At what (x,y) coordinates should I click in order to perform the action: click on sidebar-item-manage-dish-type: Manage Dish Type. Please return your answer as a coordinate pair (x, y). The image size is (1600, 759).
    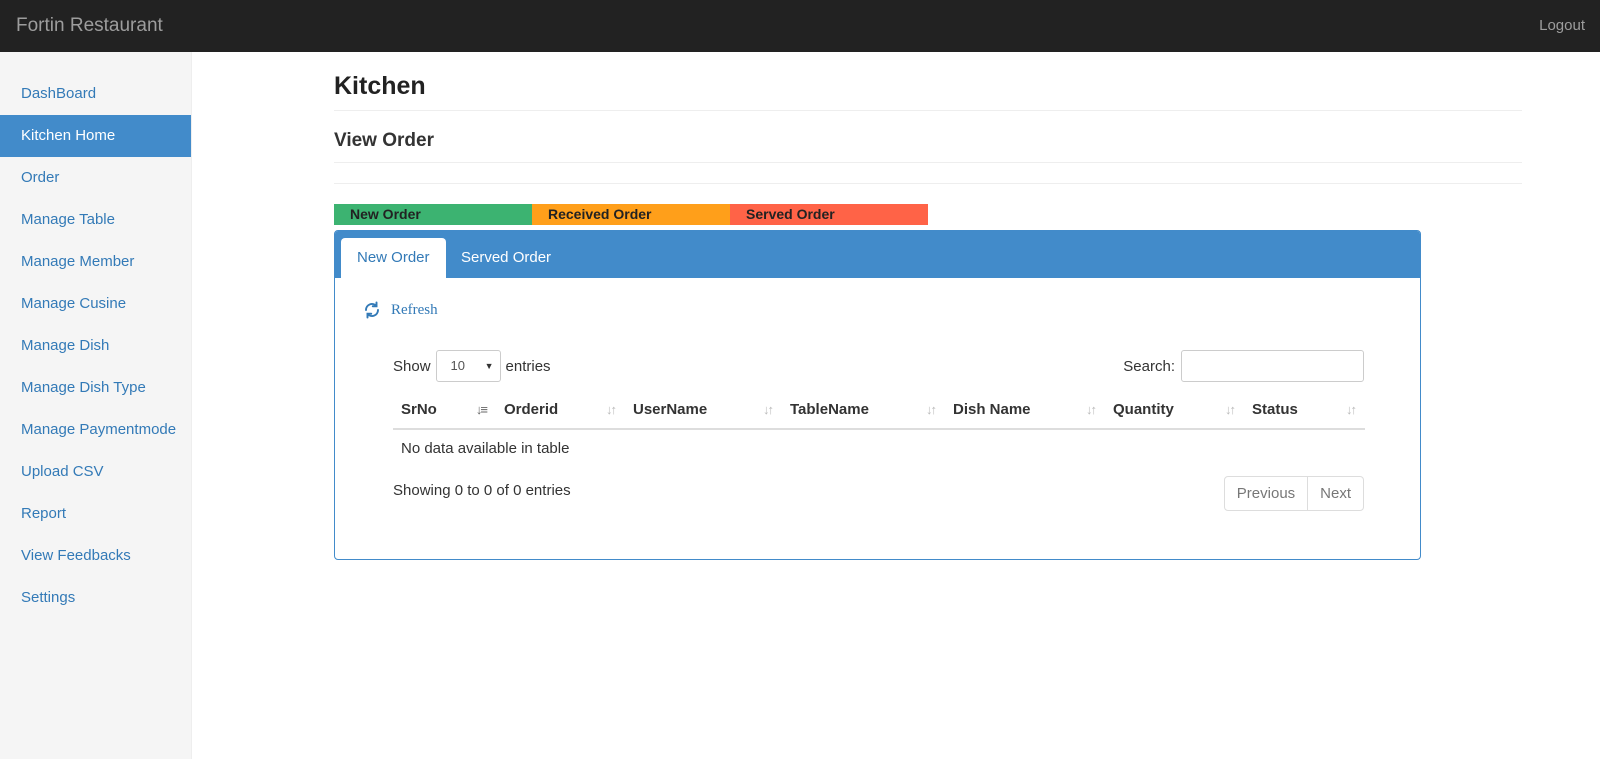
    Looking at the image, I should click on (95, 388).